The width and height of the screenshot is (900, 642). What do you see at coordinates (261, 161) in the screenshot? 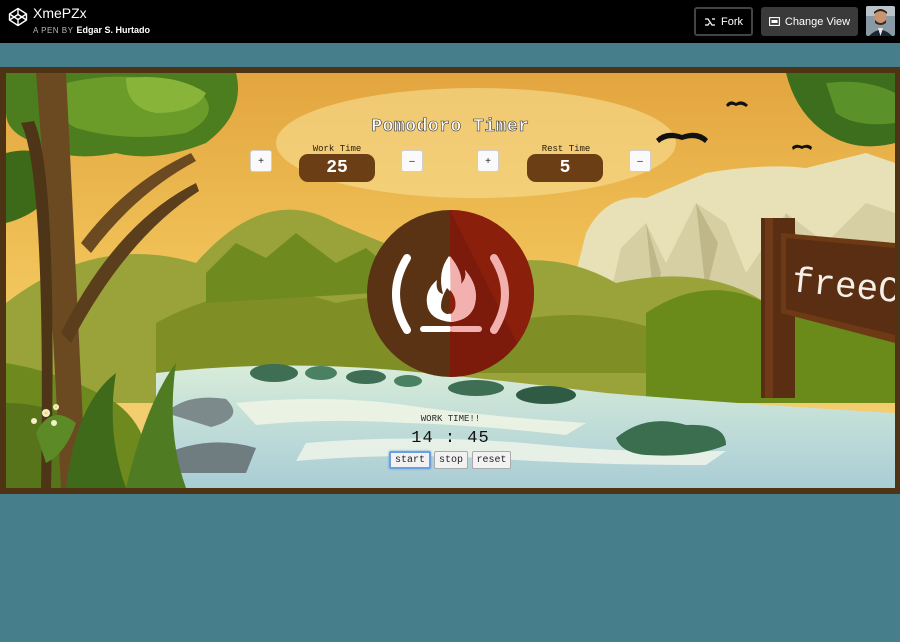
I see `work-increase-button: +` at bounding box center [261, 161].